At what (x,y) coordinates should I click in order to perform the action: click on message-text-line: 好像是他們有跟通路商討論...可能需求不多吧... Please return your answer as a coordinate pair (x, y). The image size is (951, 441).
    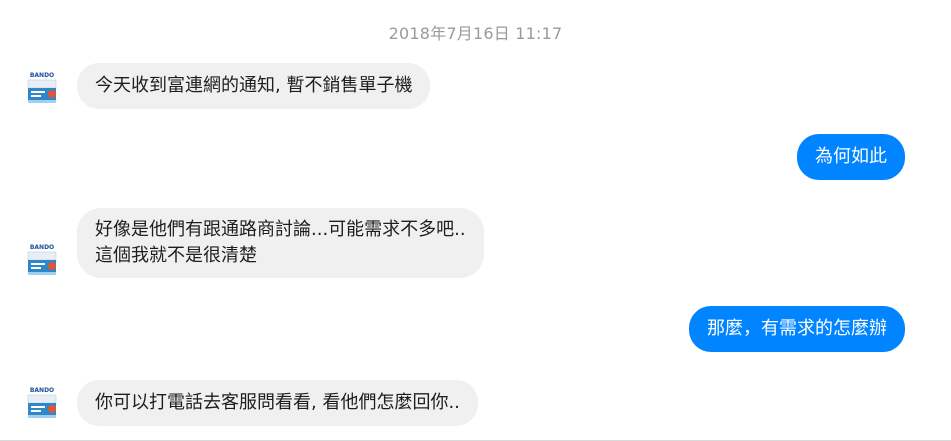
    Looking at the image, I should click on (280, 229).